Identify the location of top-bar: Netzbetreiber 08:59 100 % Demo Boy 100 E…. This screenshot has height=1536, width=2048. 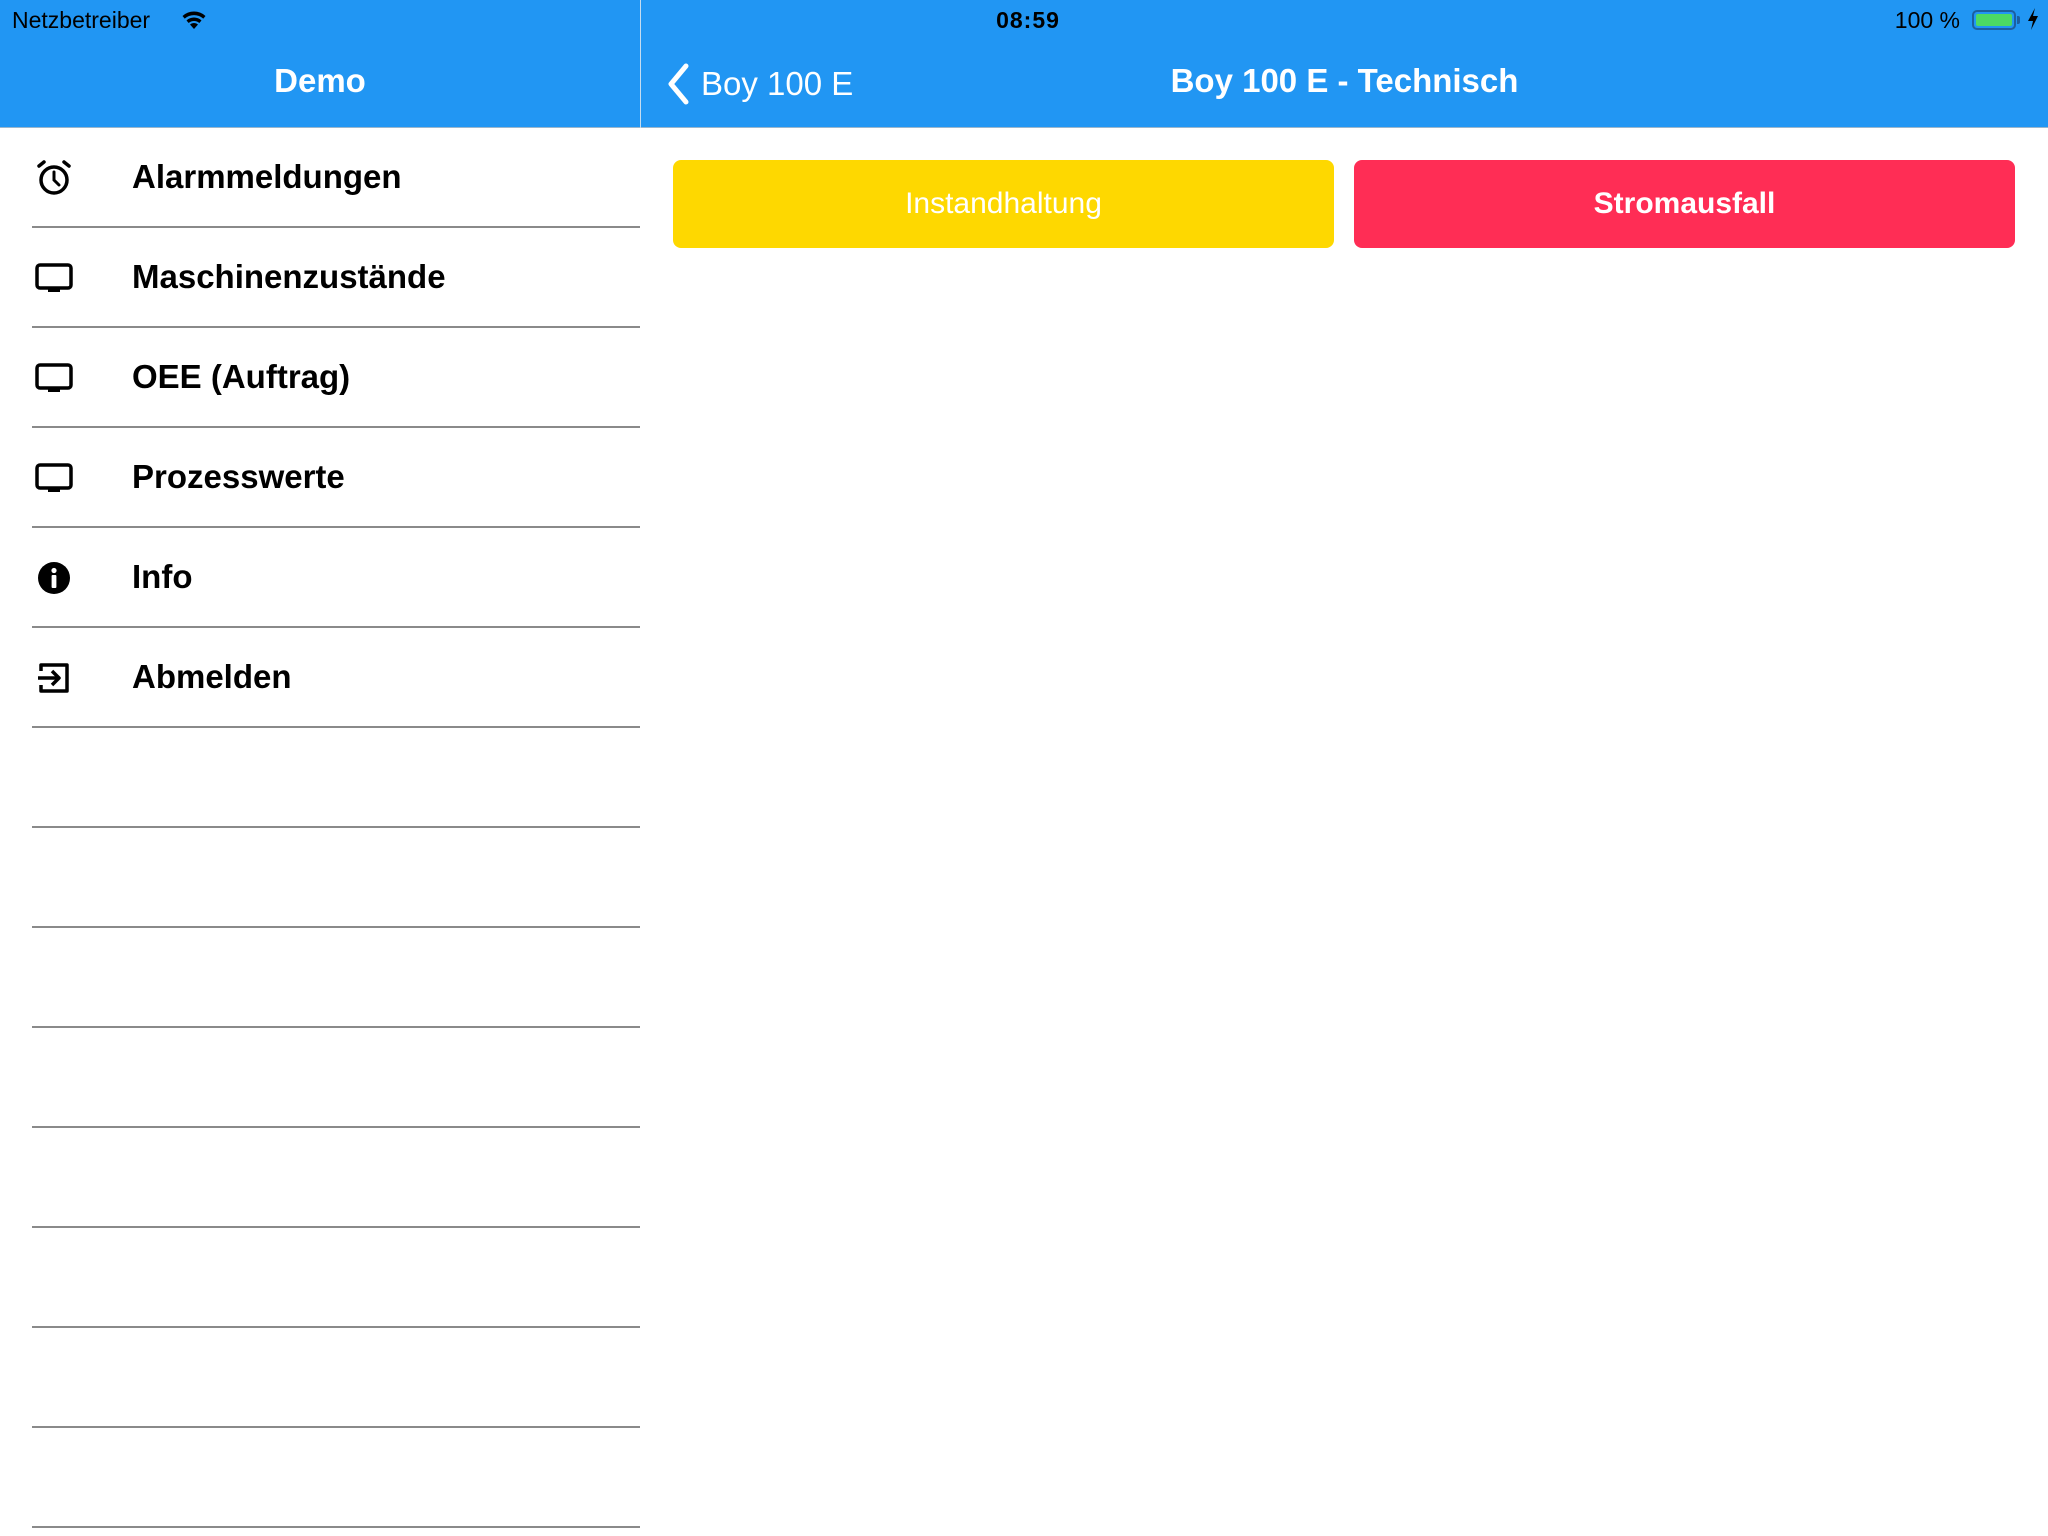
(1024, 64).